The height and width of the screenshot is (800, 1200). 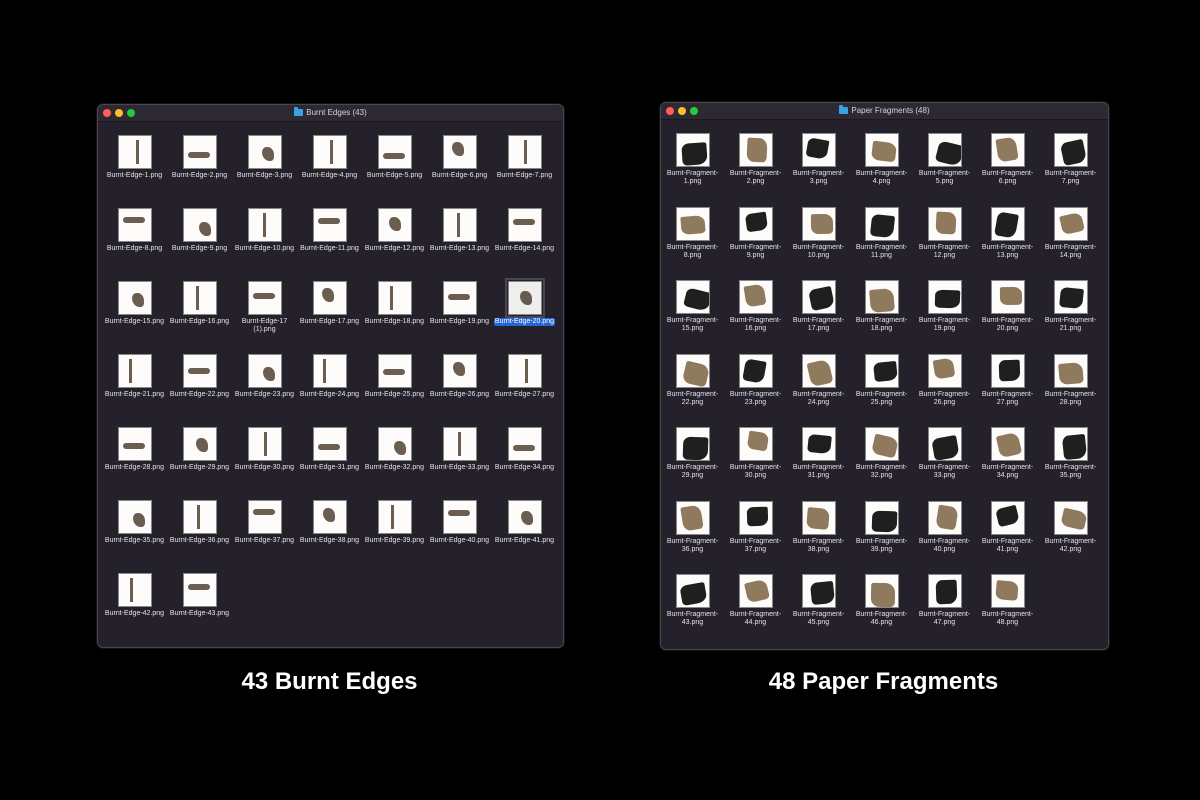 I want to click on file-item: Burnt-Edge-9.png, so click(x=199, y=244).